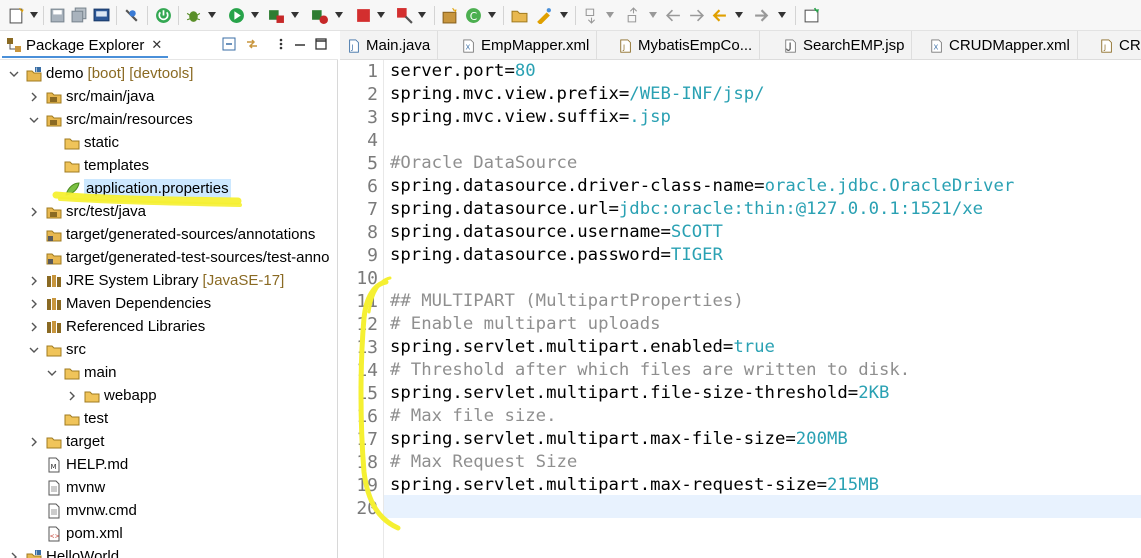 The image size is (1141, 558). I want to click on tree-item-application-properties: application.properties, so click(138, 188).